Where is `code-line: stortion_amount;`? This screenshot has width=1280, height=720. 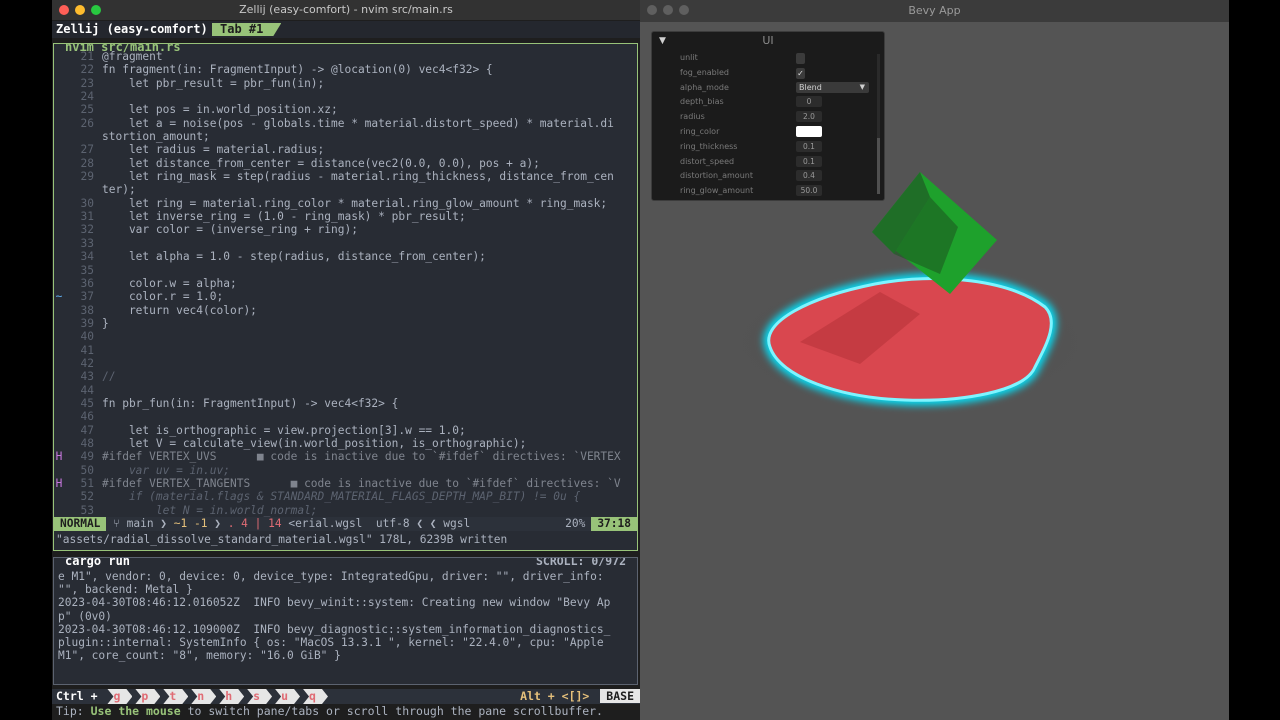
code-line: stortion_amount; is located at coordinates (345, 136).